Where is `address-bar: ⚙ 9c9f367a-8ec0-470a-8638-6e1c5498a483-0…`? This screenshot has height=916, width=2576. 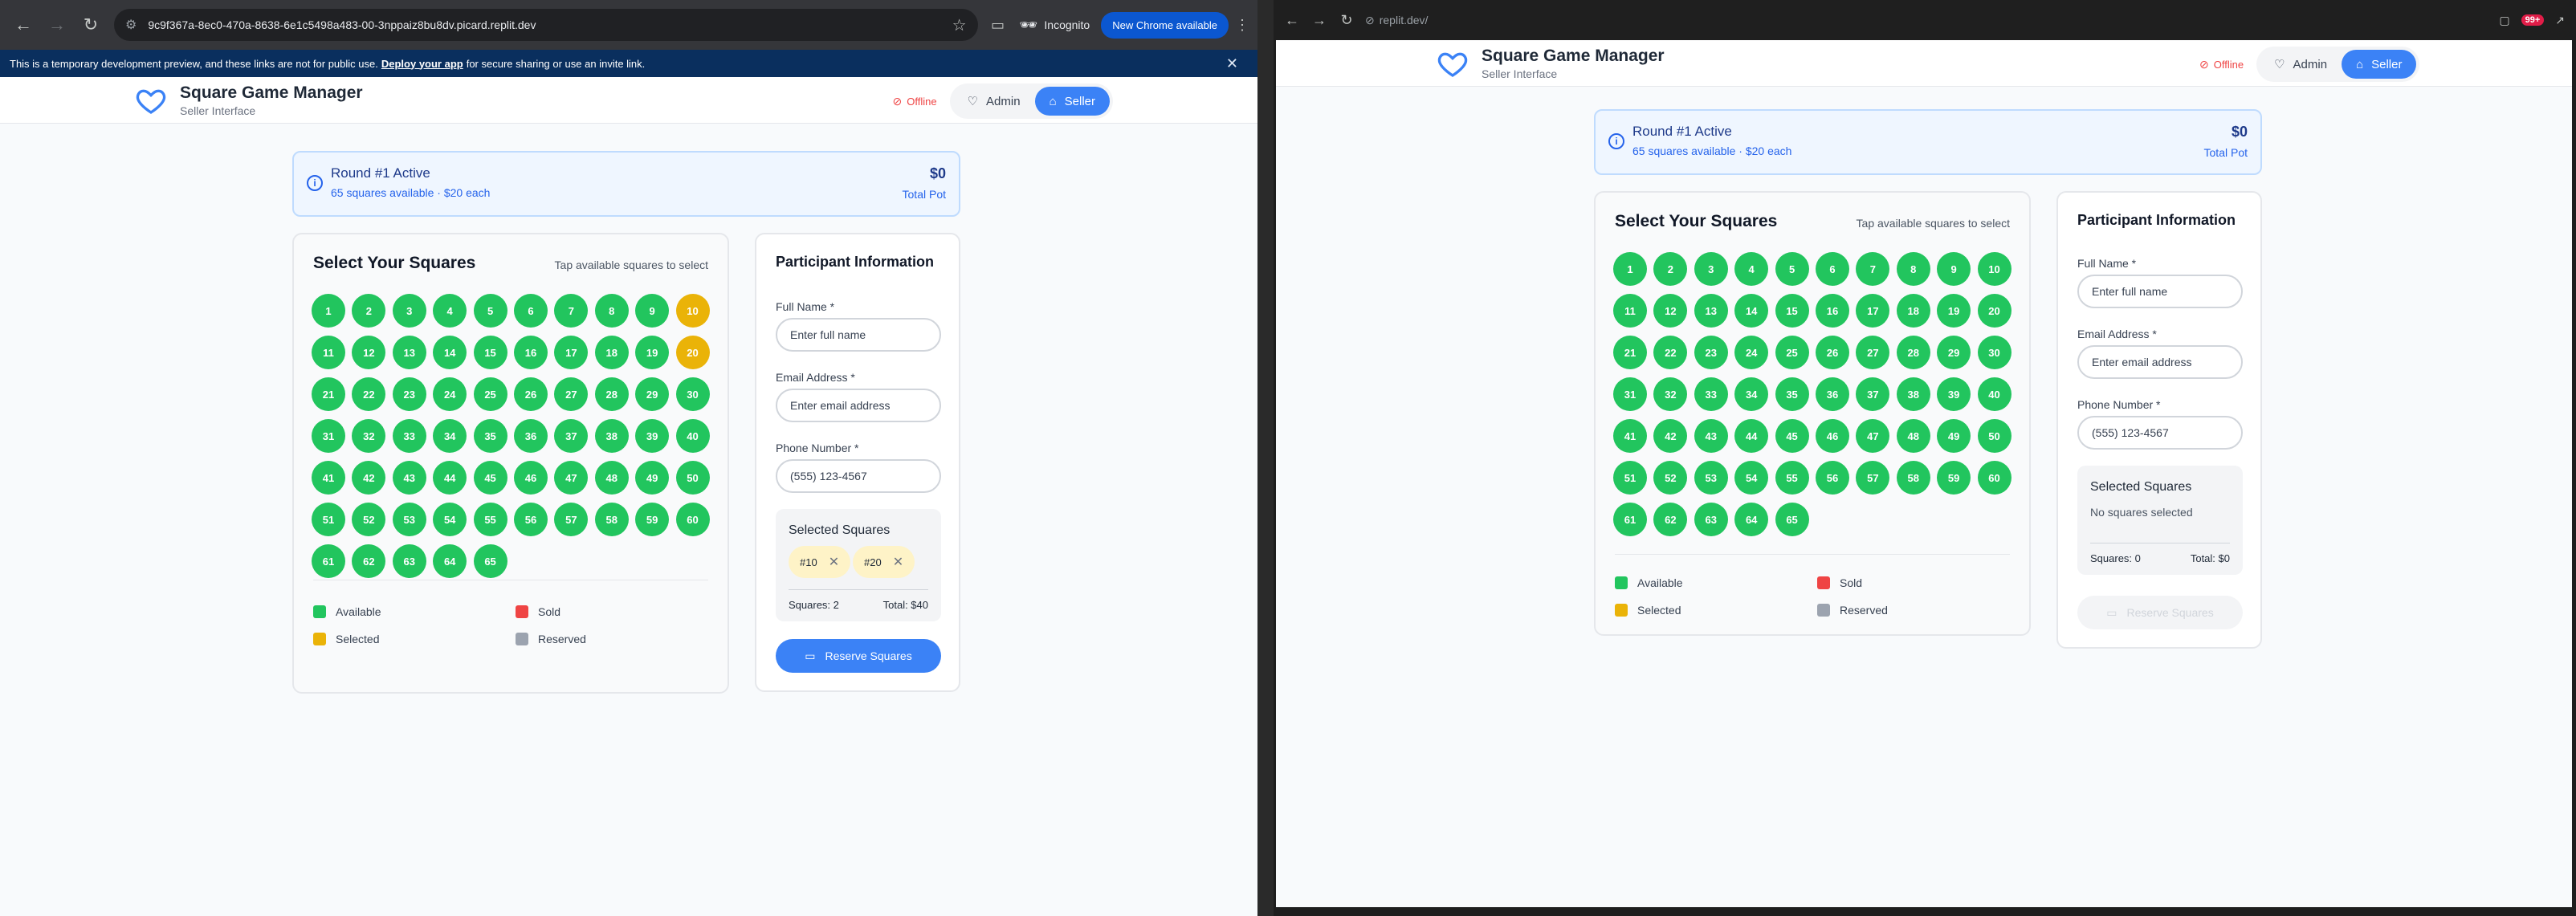
address-bar: ⚙ 9c9f367a-8ec0-470a-8638-6e1c5498a483-0… is located at coordinates (546, 25).